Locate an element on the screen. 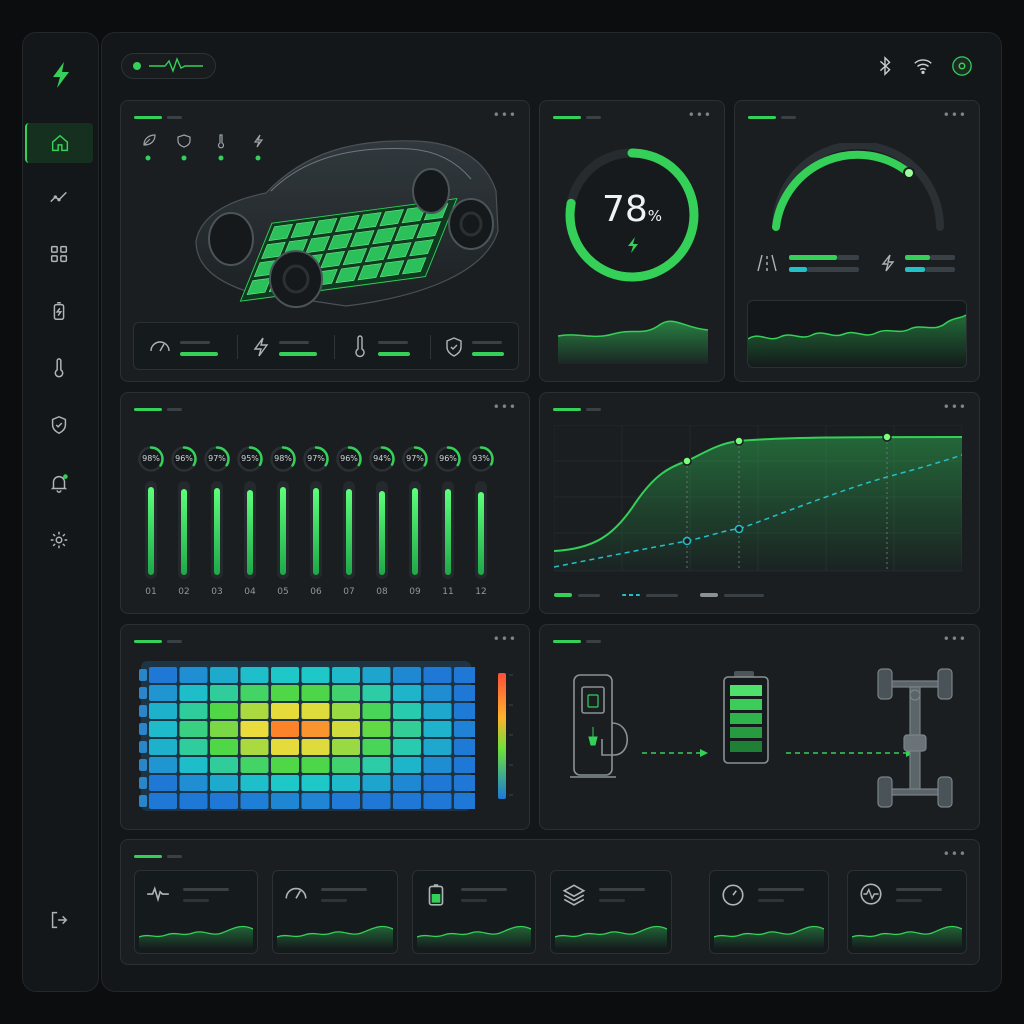 This screenshot has height=1024, width=1024. battery-level-icon is located at coordinates (746, 717).